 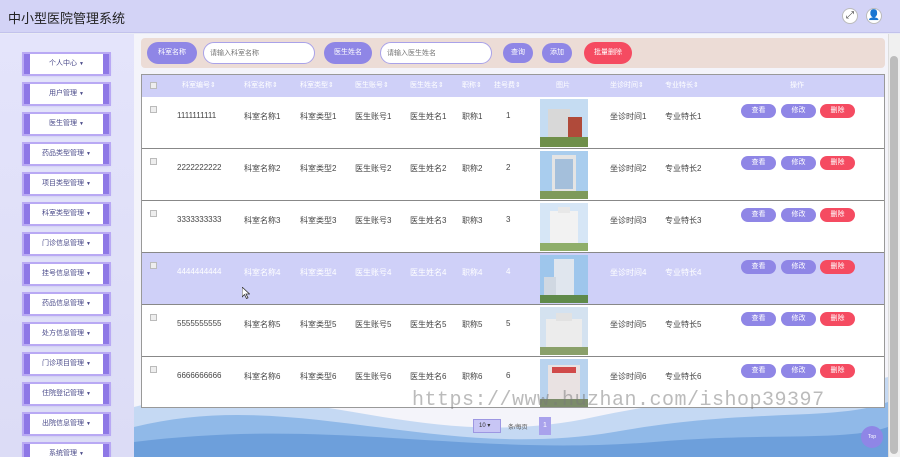 I want to click on cell-doctor-name: 医生姓名2, so click(x=428, y=168).